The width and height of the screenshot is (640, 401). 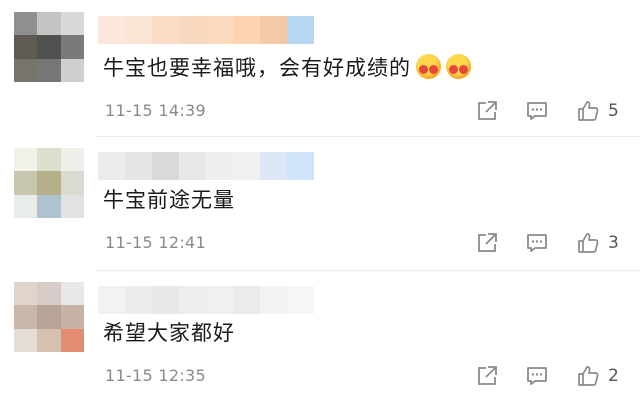 I want to click on comment-text: 牛宝也要幸福哦，会有好成绩的, so click(x=287, y=68).